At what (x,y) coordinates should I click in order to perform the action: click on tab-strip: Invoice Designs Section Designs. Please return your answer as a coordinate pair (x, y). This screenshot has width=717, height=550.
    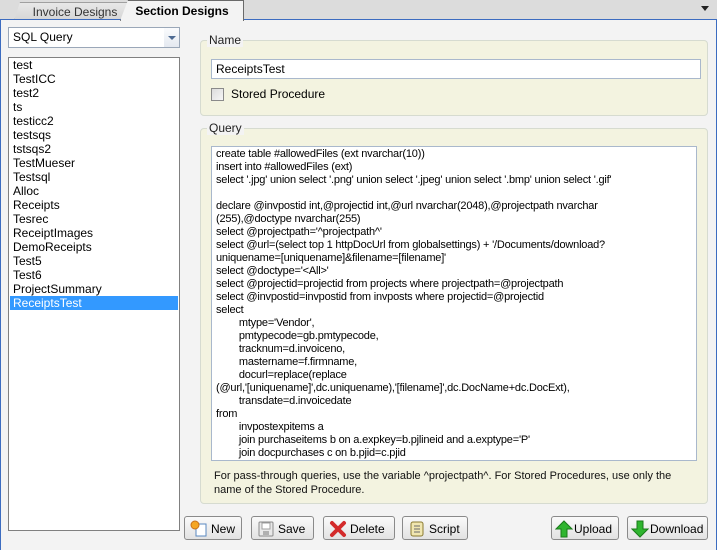
    Looking at the image, I should click on (358, 10).